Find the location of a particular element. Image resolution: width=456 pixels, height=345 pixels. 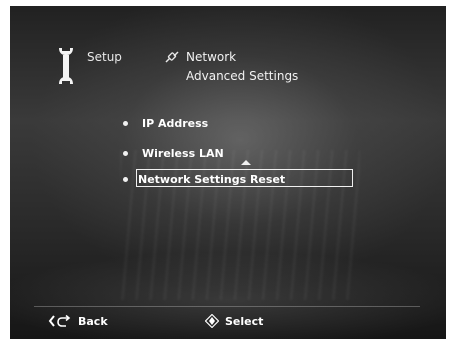

frame-bottom is located at coordinates (228, 342).